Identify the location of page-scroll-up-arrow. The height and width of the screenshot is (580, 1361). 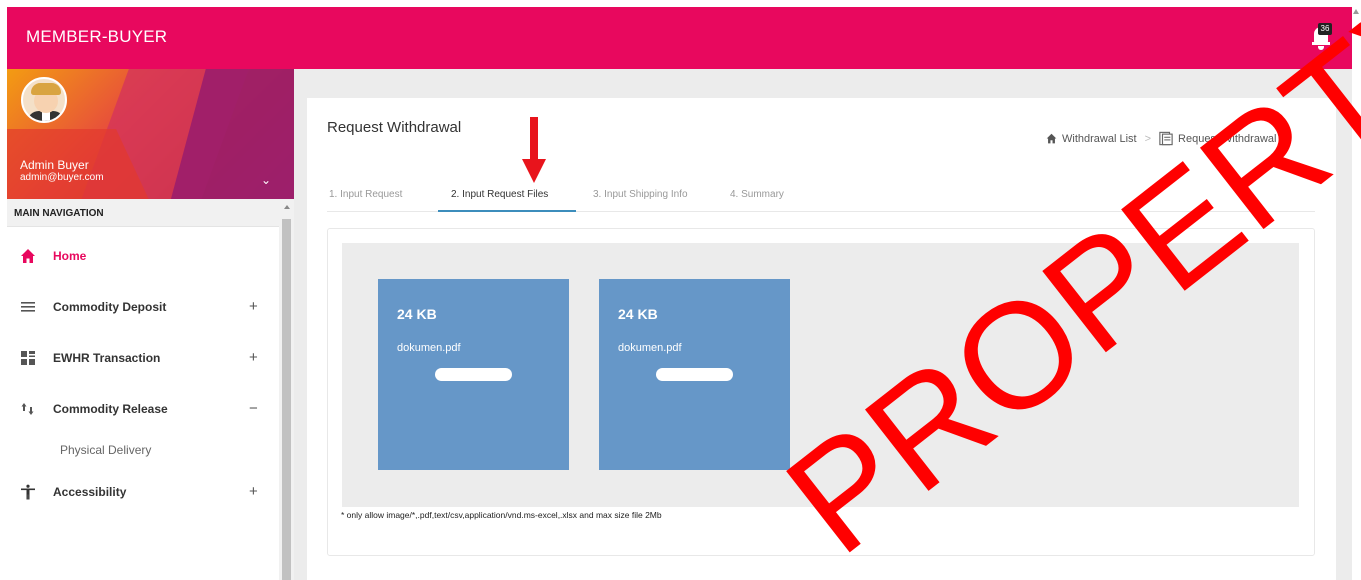
(1356, 11).